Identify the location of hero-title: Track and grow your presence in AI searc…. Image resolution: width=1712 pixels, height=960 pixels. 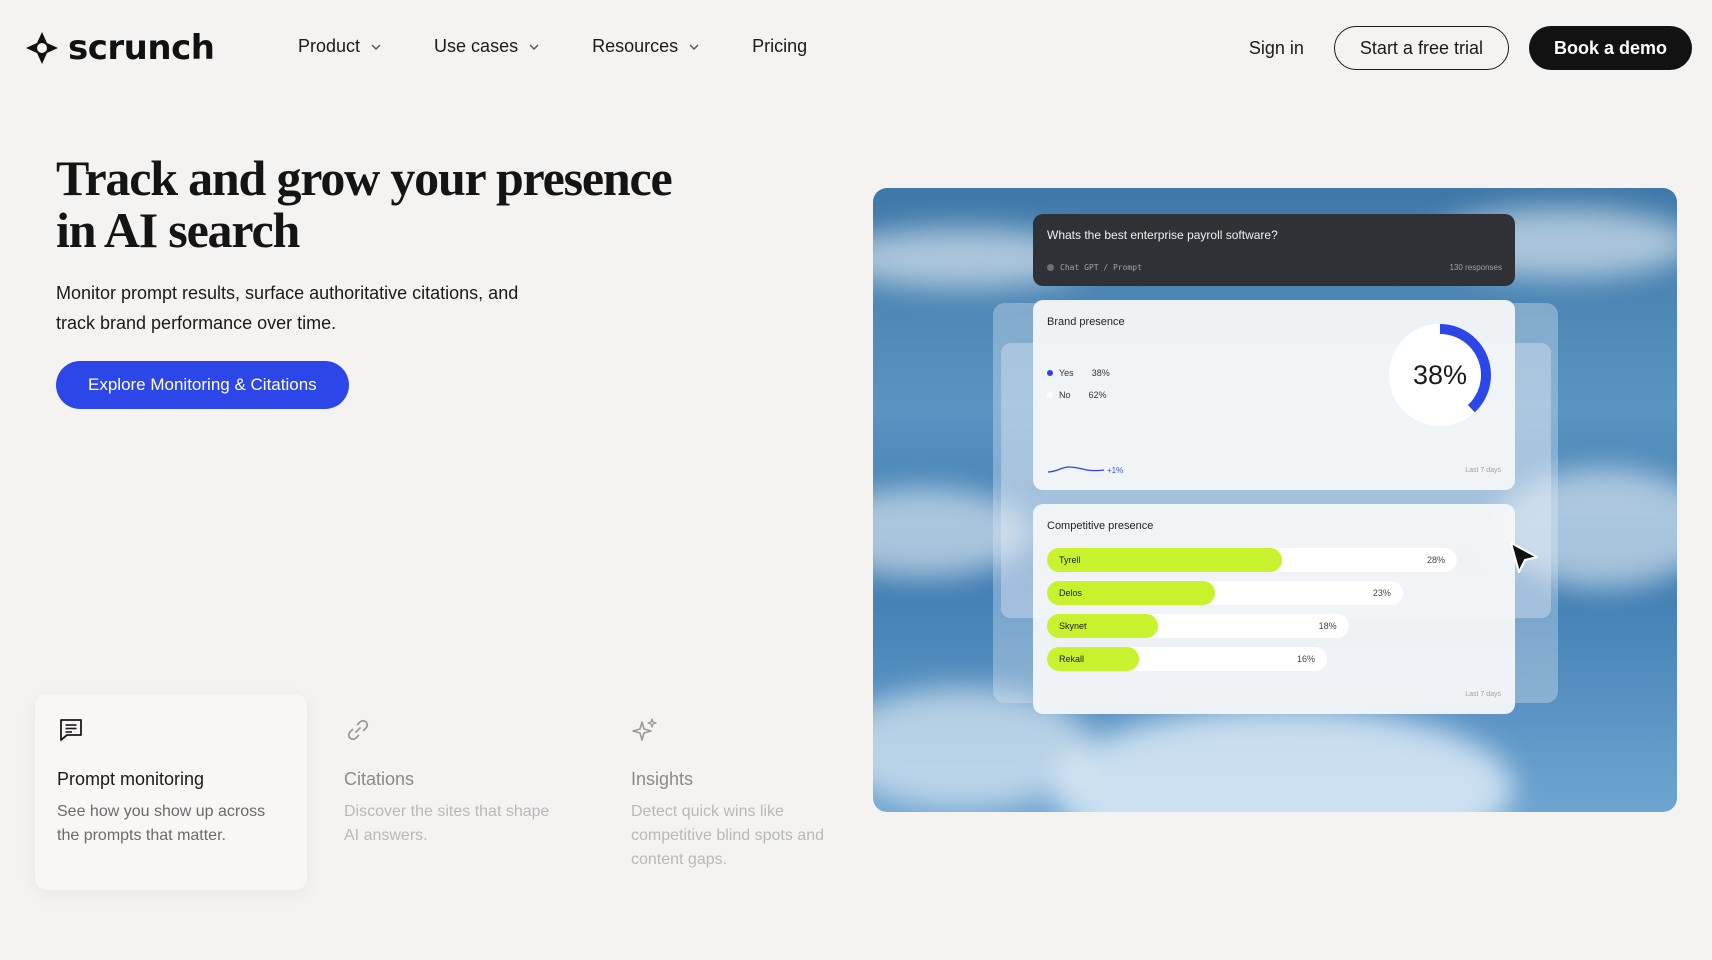
(376, 204).